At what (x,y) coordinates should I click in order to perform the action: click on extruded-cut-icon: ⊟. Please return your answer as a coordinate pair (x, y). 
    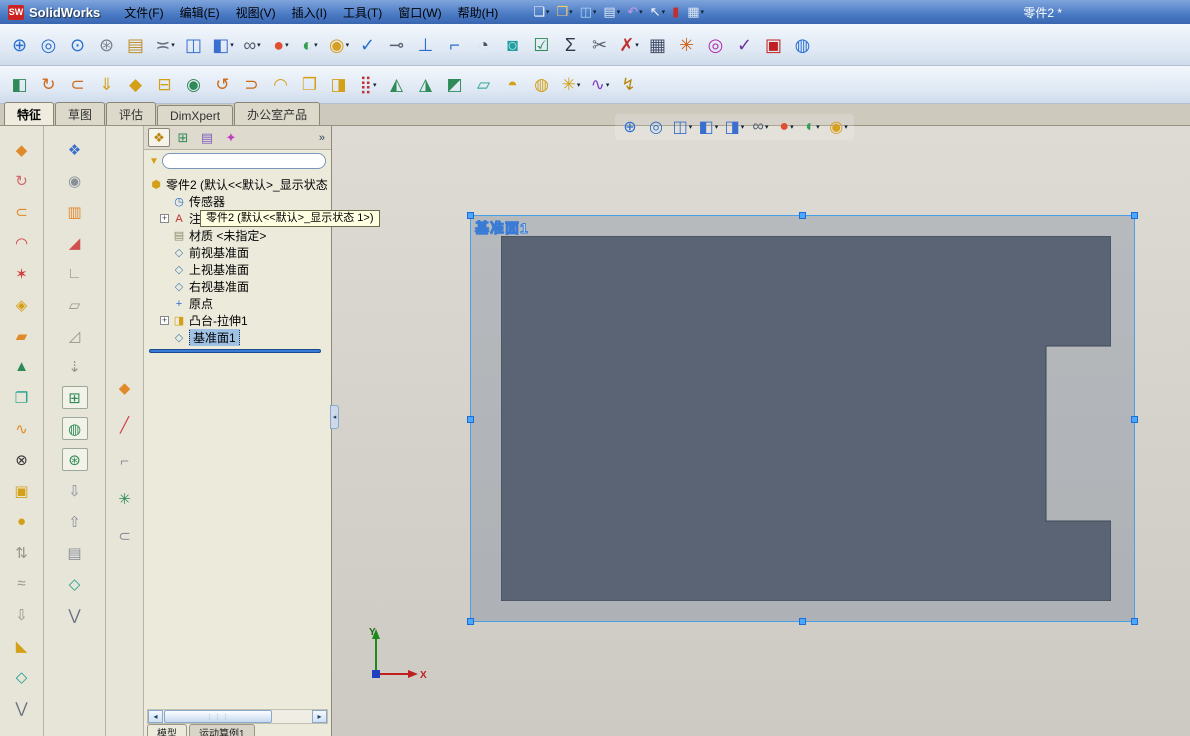
    Looking at the image, I should click on (165, 85).